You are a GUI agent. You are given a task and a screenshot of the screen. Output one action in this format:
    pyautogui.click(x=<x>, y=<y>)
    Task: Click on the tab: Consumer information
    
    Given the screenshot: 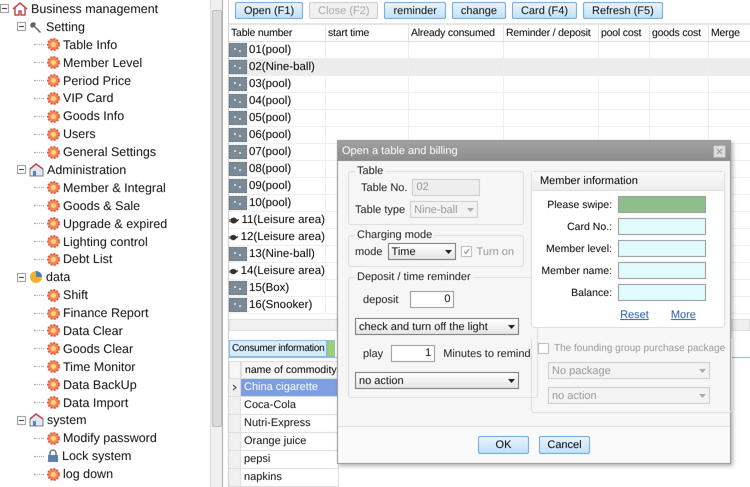 What is the action you would take?
    pyautogui.click(x=278, y=348)
    